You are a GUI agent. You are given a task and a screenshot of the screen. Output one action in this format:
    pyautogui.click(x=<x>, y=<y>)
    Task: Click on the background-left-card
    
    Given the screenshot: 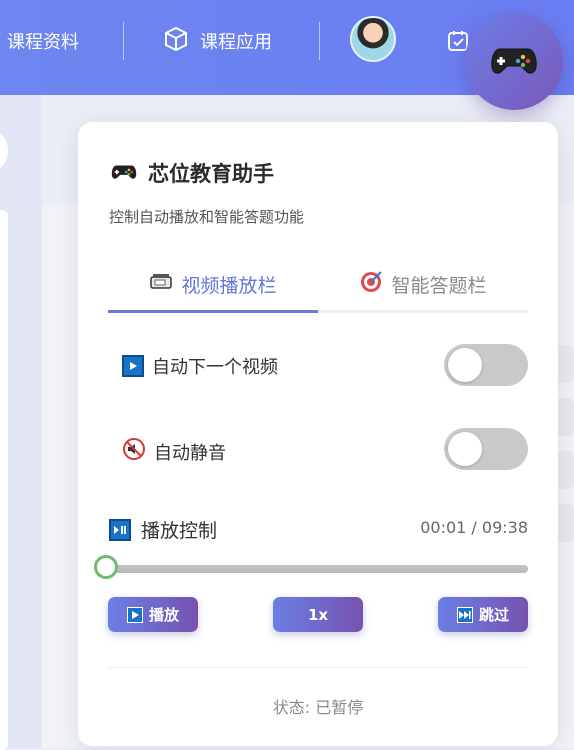 What is the action you would take?
    pyautogui.click(x=4, y=480)
    